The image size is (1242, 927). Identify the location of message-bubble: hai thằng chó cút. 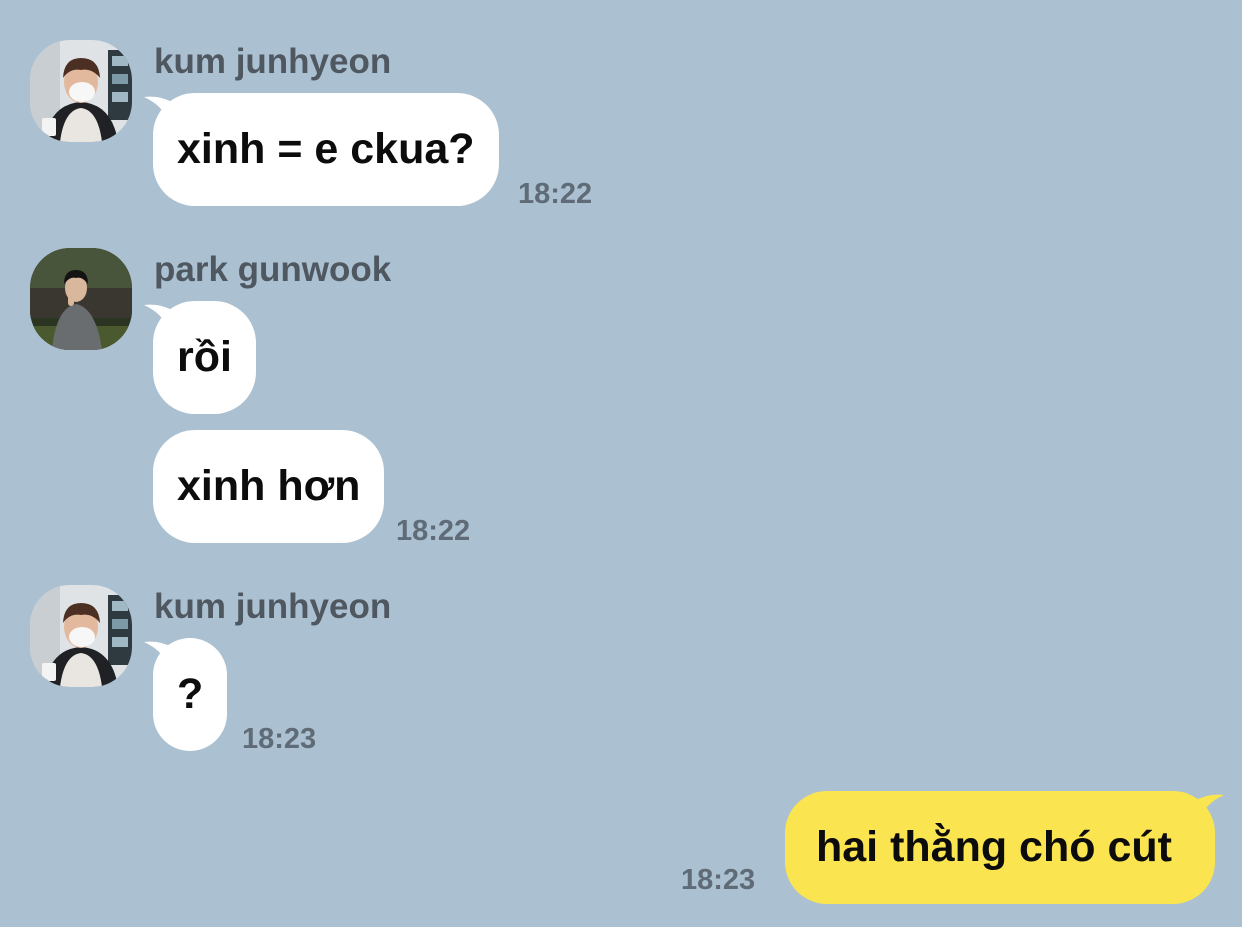
(1000, 847).